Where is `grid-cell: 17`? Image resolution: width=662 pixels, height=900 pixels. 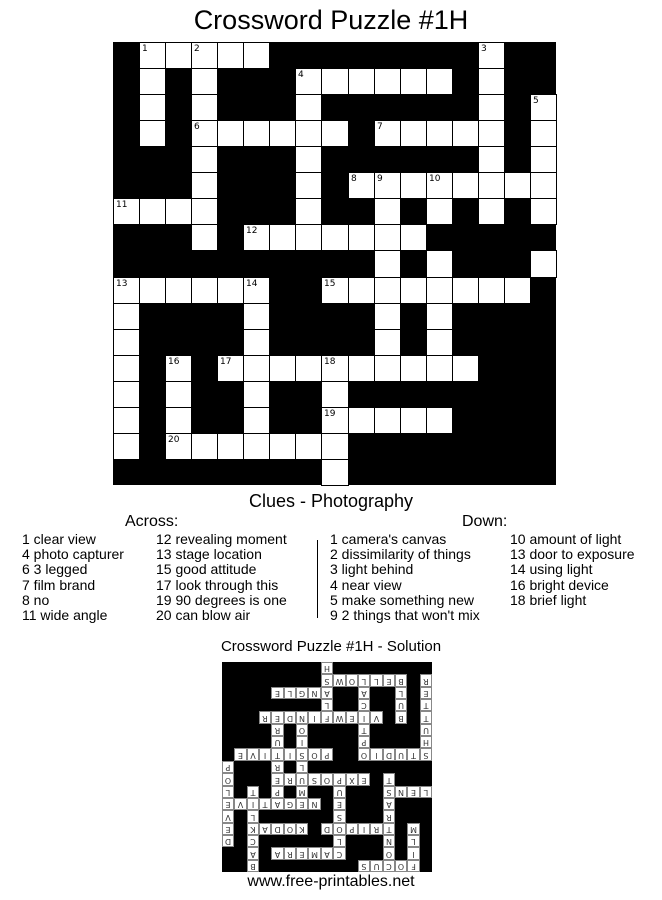 grid-cell: 17 is located at coordinates (230, 368).